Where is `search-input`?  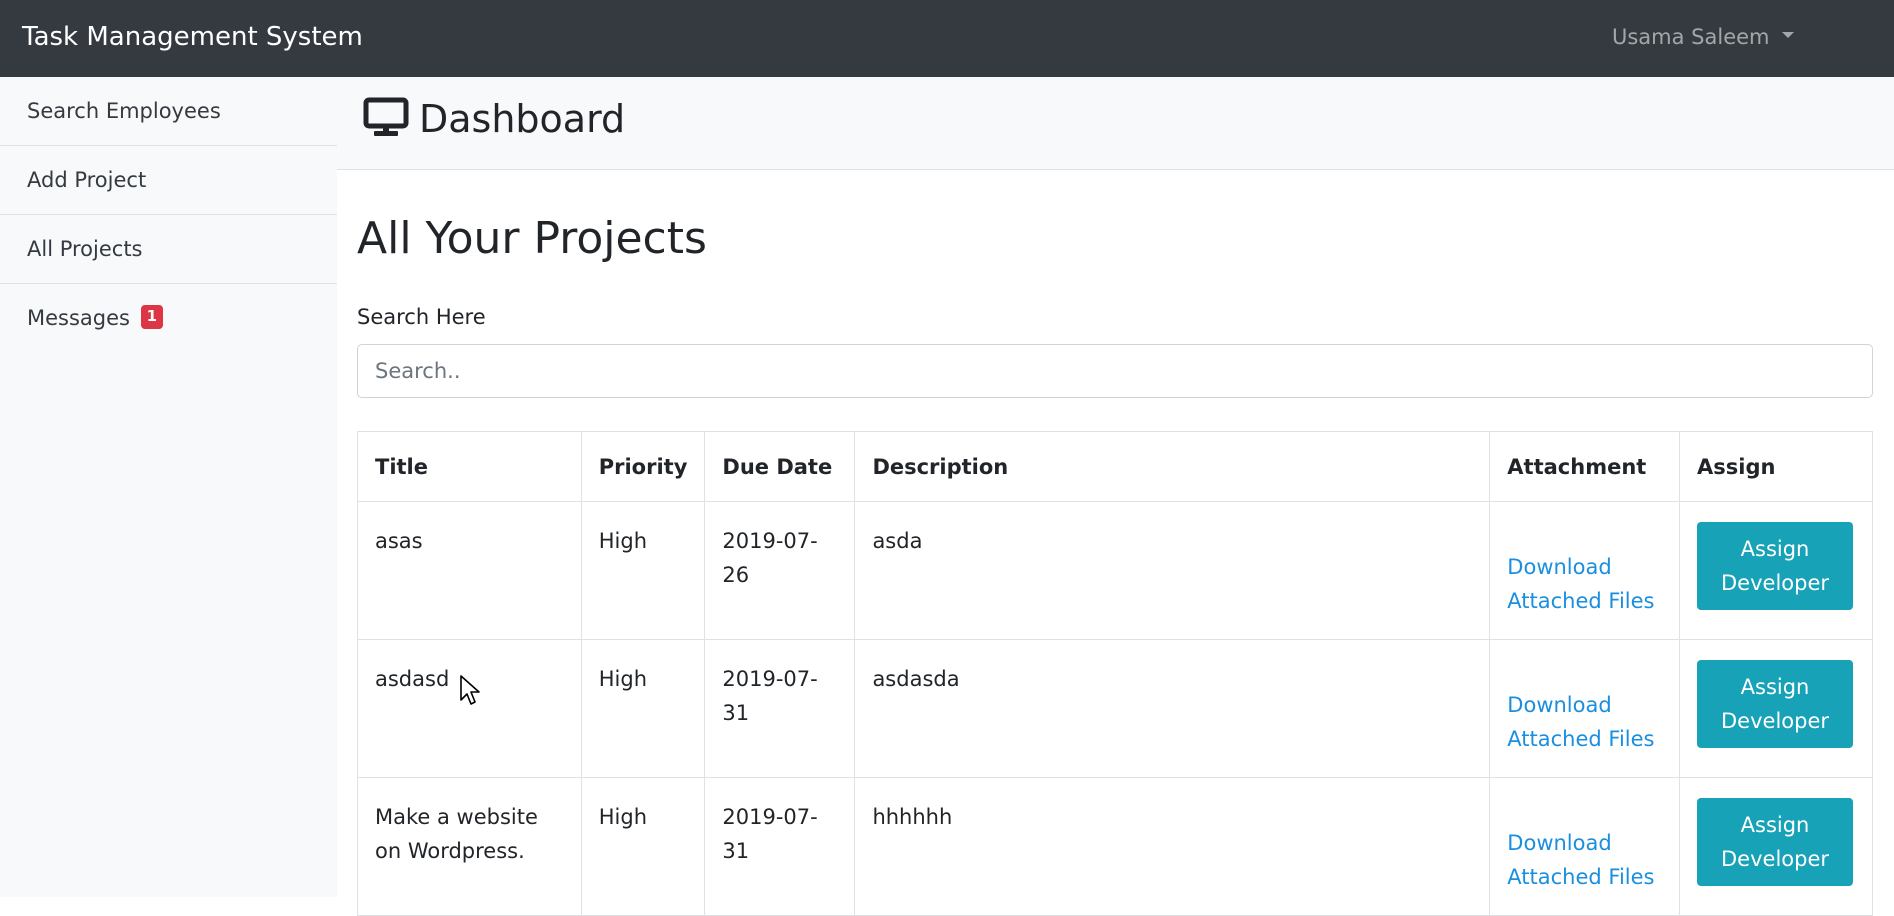 search-input is located at coordinates (1115, 371).